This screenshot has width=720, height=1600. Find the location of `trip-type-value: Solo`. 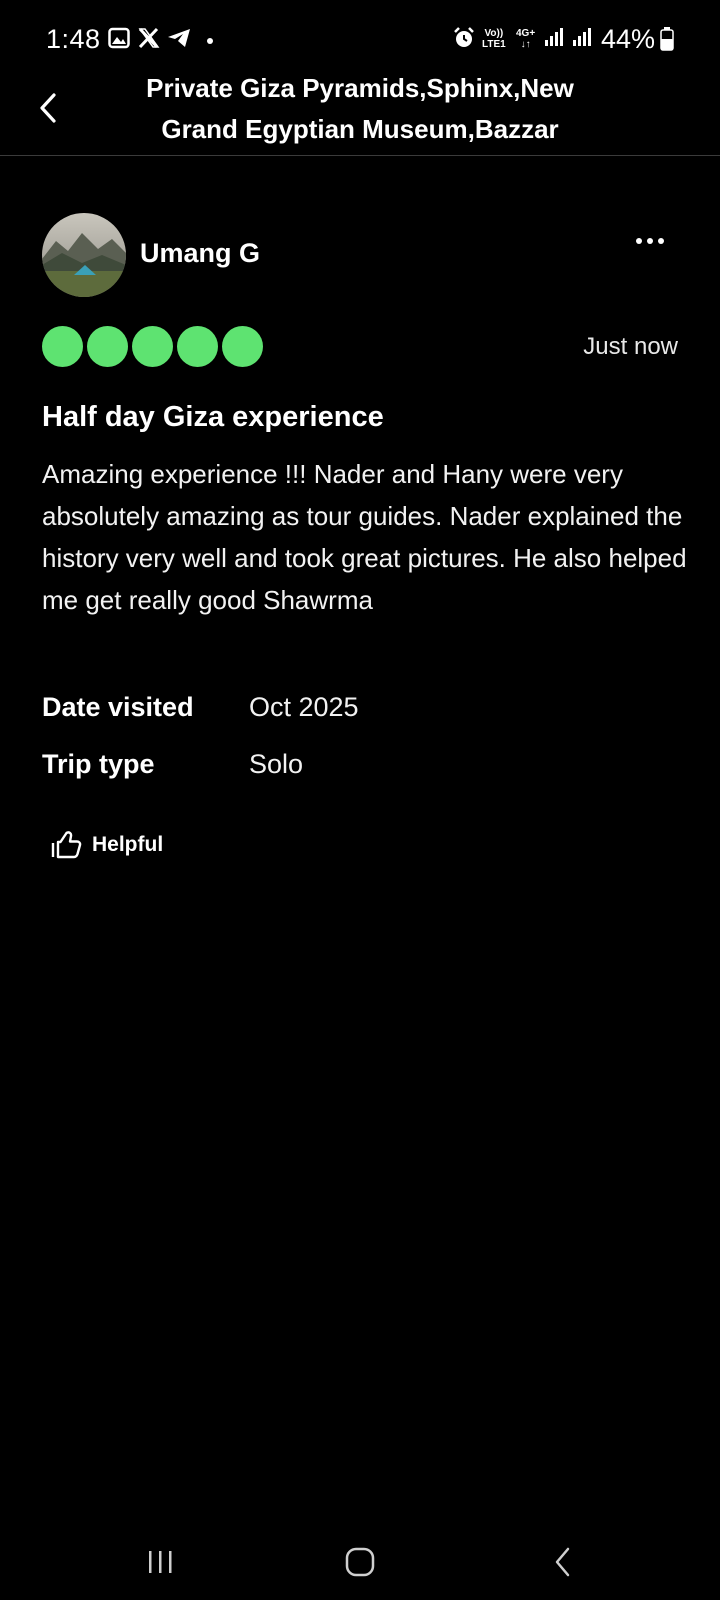

trip-type-value: Solo is located at coordinates (276, 764).